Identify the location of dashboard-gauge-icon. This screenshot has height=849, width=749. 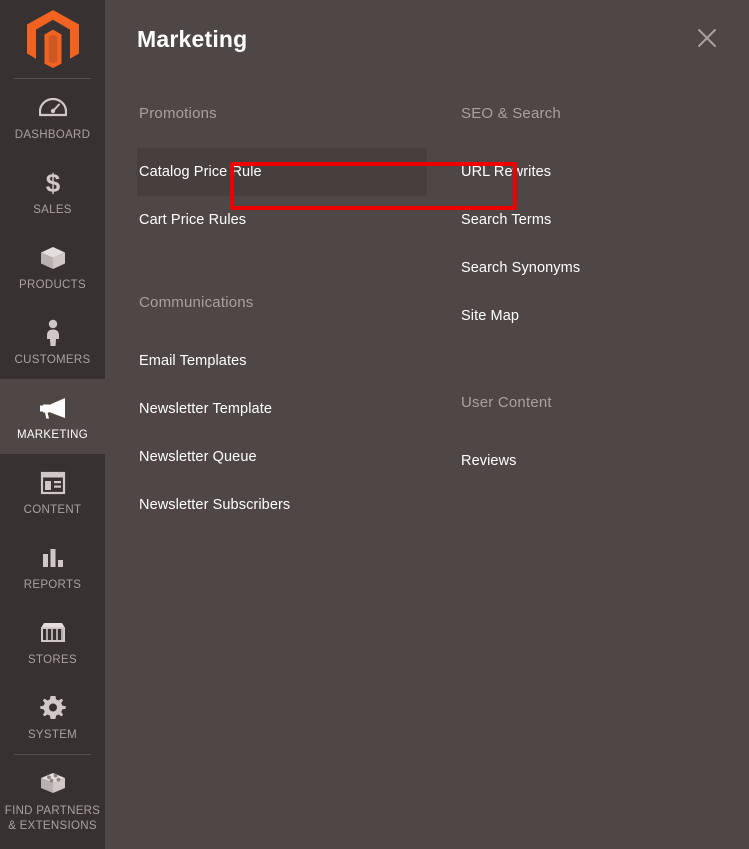
(52, 108).